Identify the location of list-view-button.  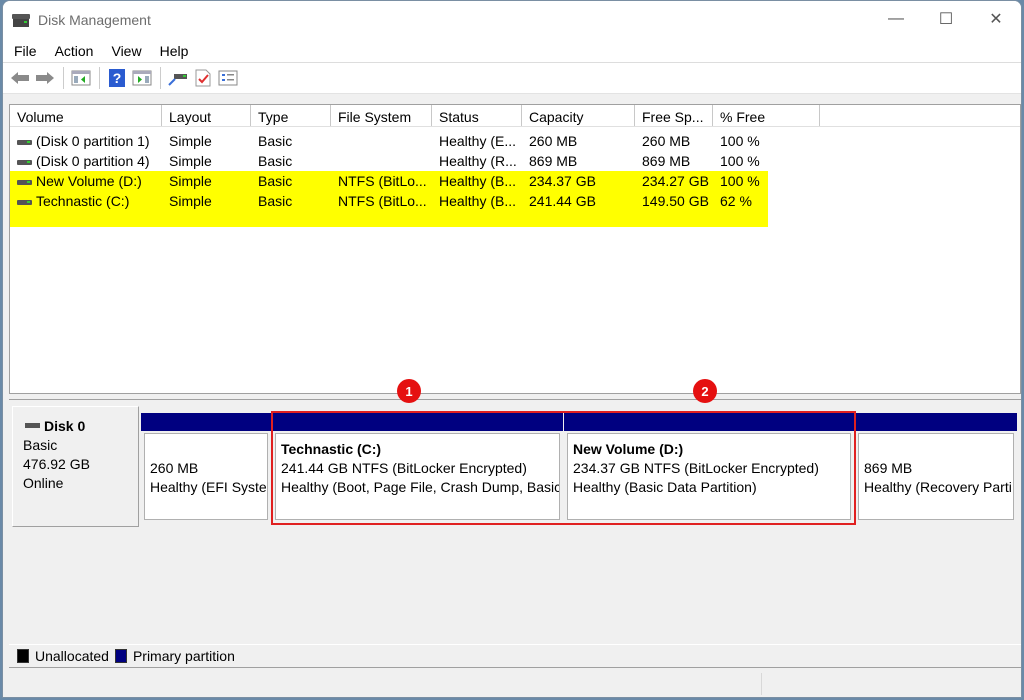
(228, 78).